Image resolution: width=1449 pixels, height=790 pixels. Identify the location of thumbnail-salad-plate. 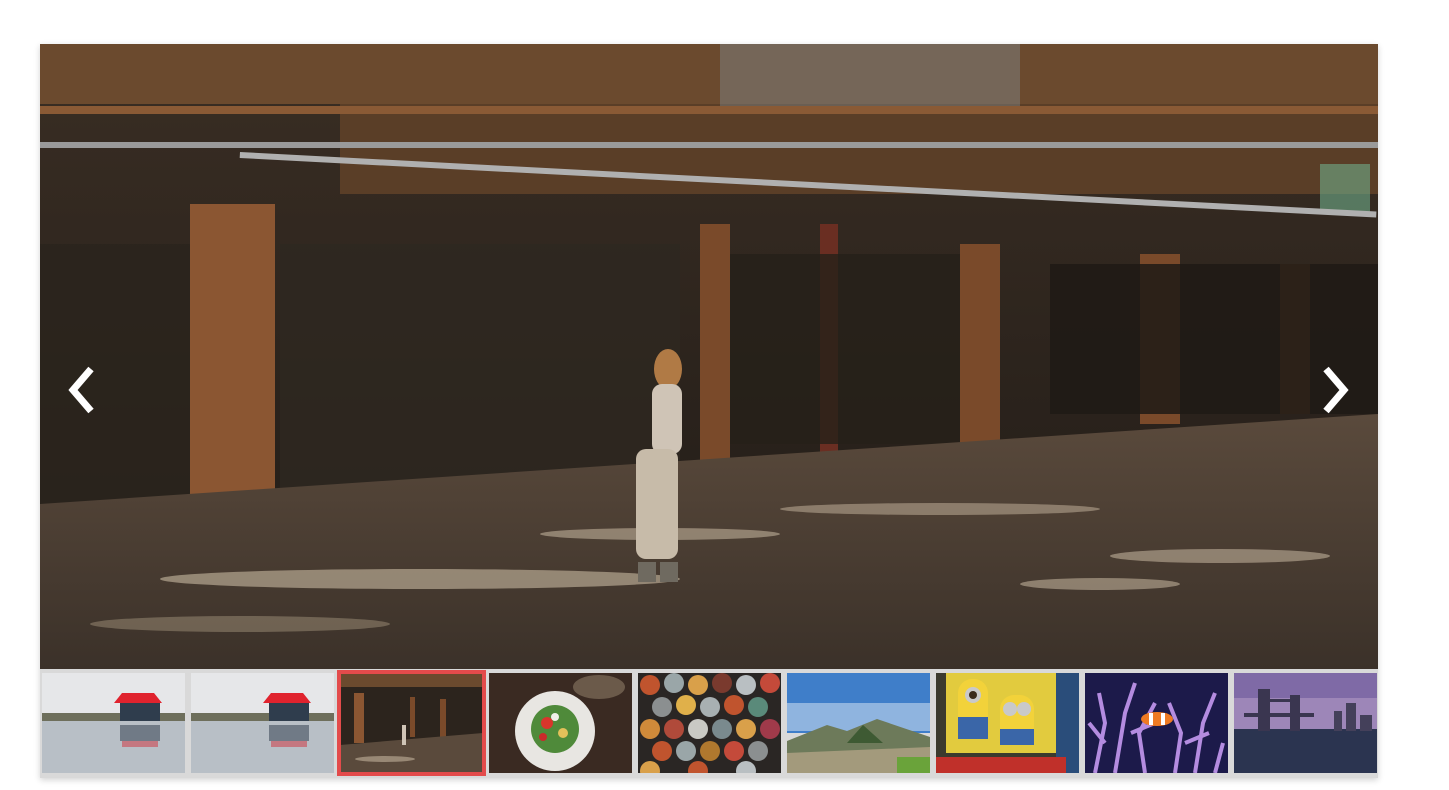
(560, 723).